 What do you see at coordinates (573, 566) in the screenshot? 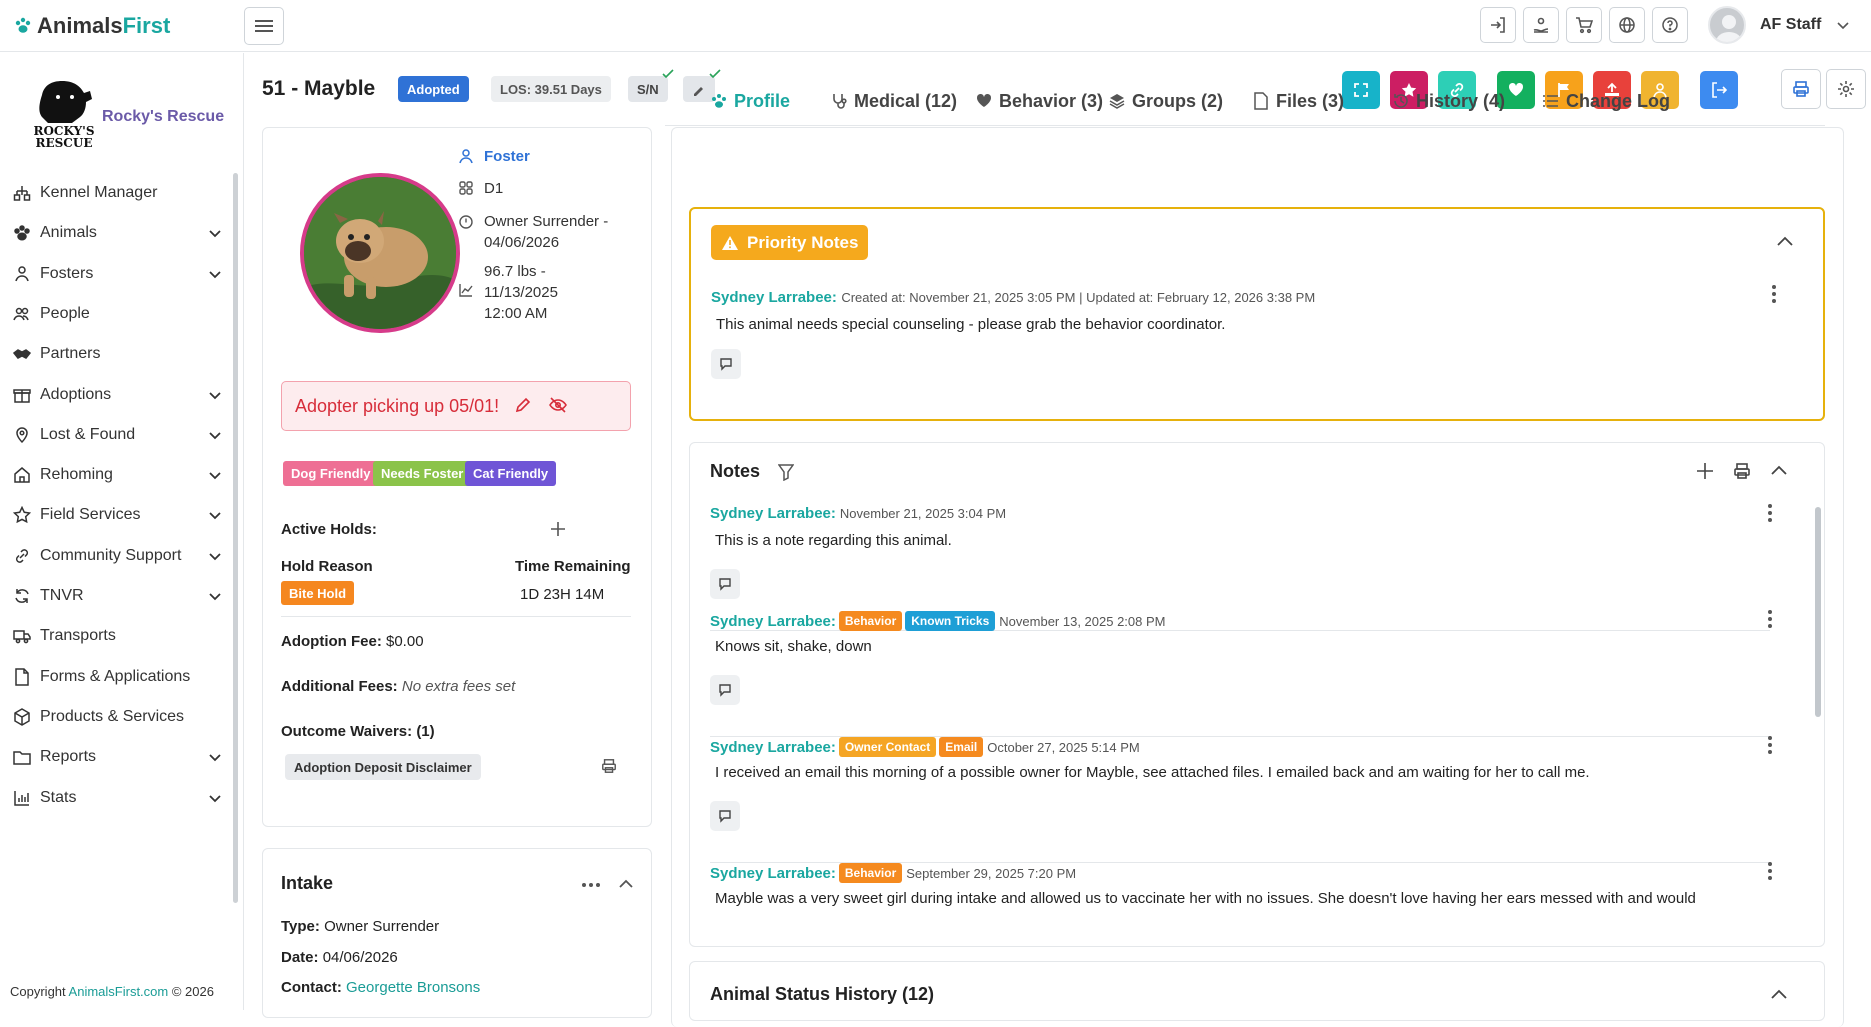
I see `time-remaining-header: Time Remaining` at bounding box center [573, 566].